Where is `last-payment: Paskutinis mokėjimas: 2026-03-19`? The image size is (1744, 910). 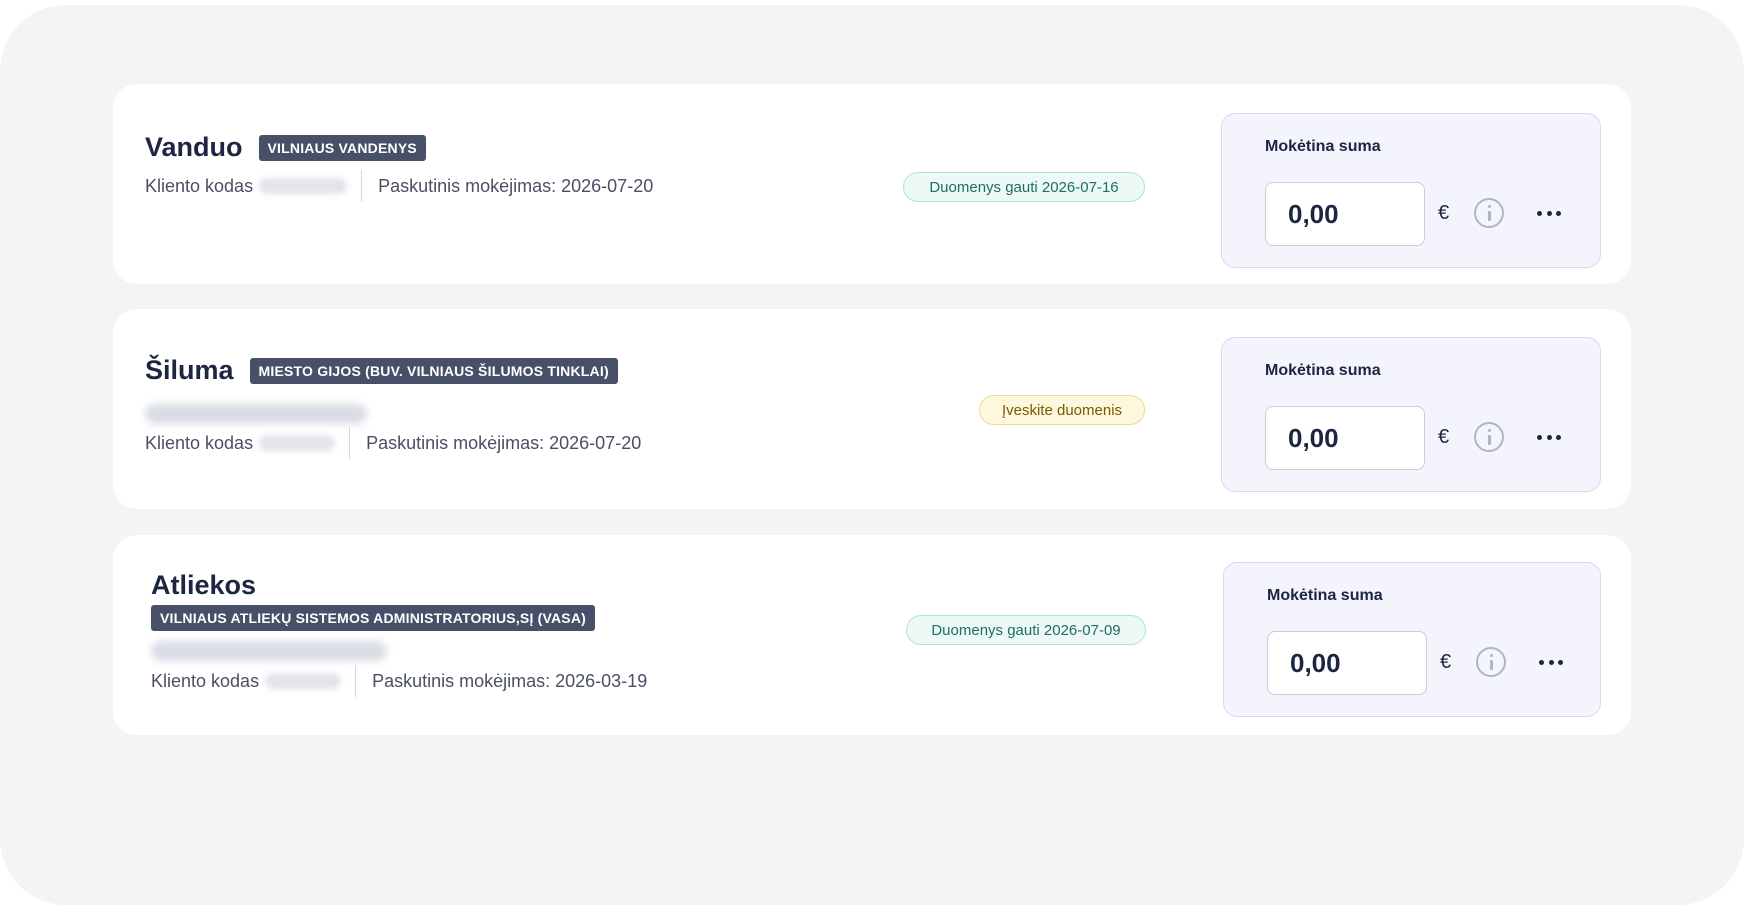
last-payment: Paskutinis mokėjimas: 2026-03-19 is located at coordinates (510, 680).